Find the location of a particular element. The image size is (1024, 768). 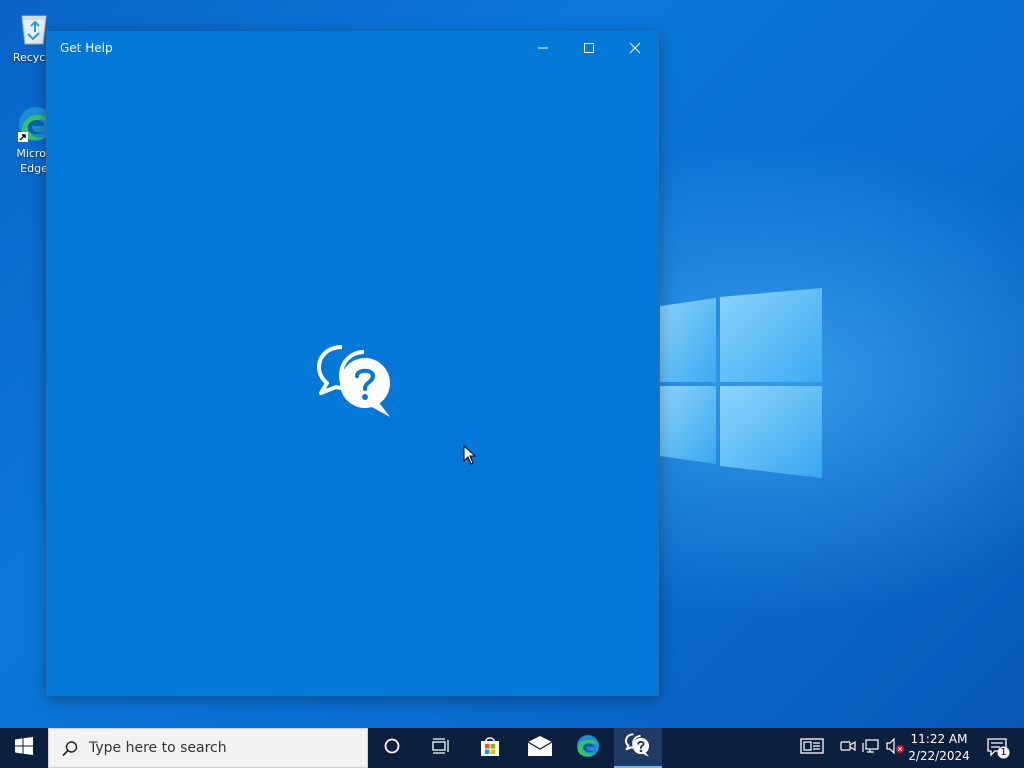

meet-icon is located at coordinates (848, 748).